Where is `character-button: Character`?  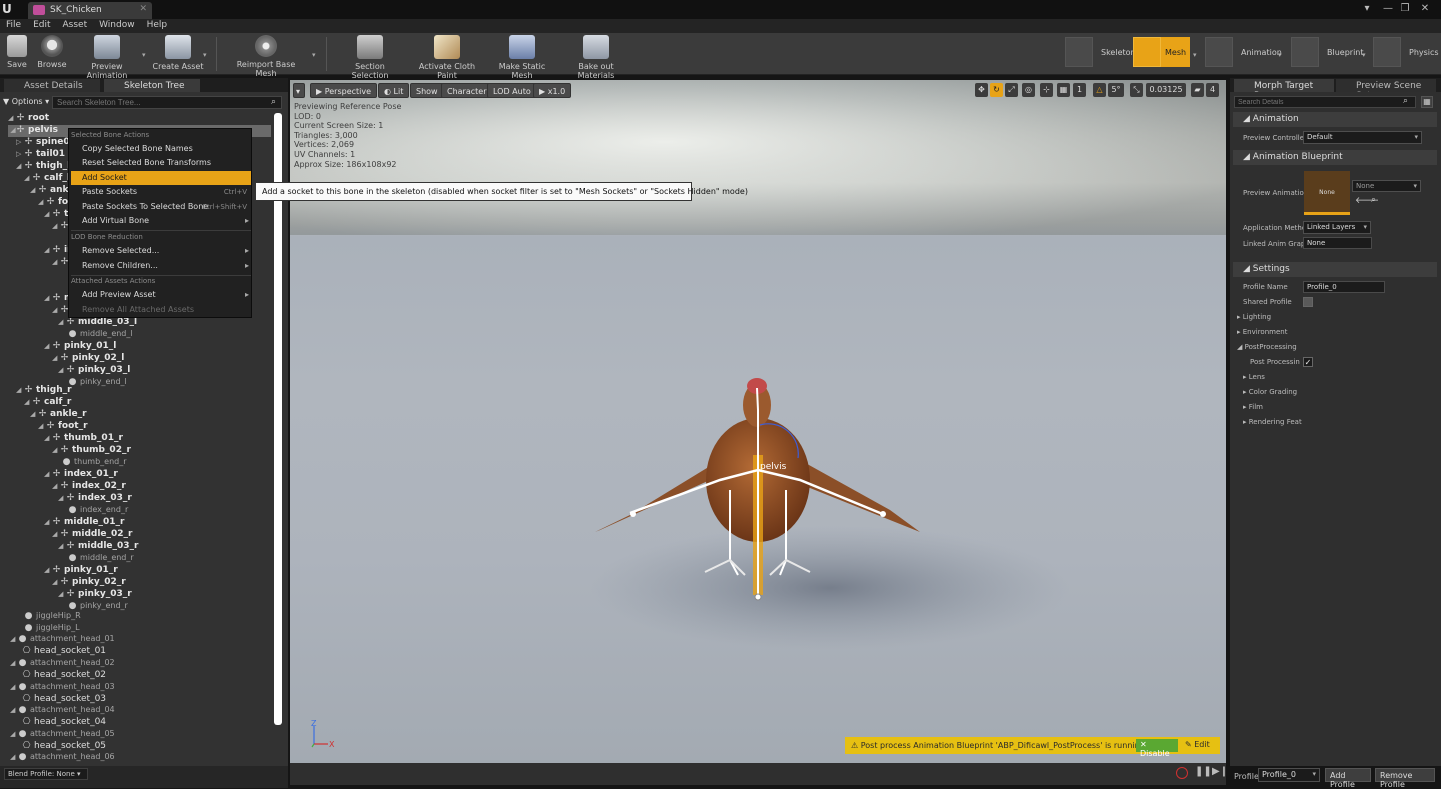
character-button: Character is located at coordinates (467, 90).